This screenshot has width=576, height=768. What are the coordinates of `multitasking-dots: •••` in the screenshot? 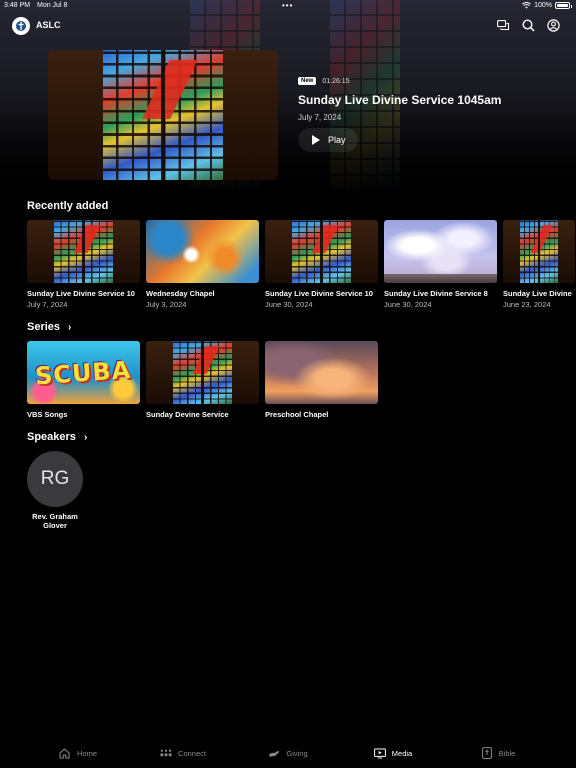 It's located at (287, 5).